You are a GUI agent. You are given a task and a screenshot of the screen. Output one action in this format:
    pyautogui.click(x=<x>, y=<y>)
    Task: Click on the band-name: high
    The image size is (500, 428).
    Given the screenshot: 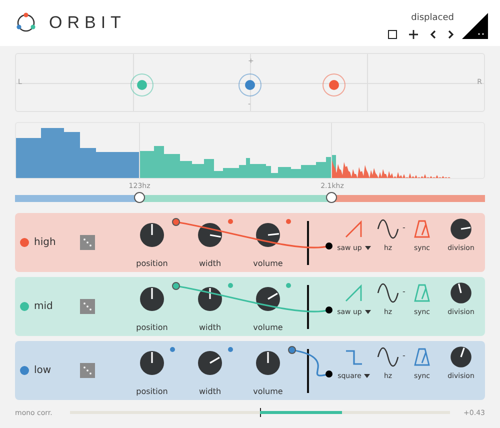 What is the action you would take?
    pyautogui.click(x=45, y=242)
    